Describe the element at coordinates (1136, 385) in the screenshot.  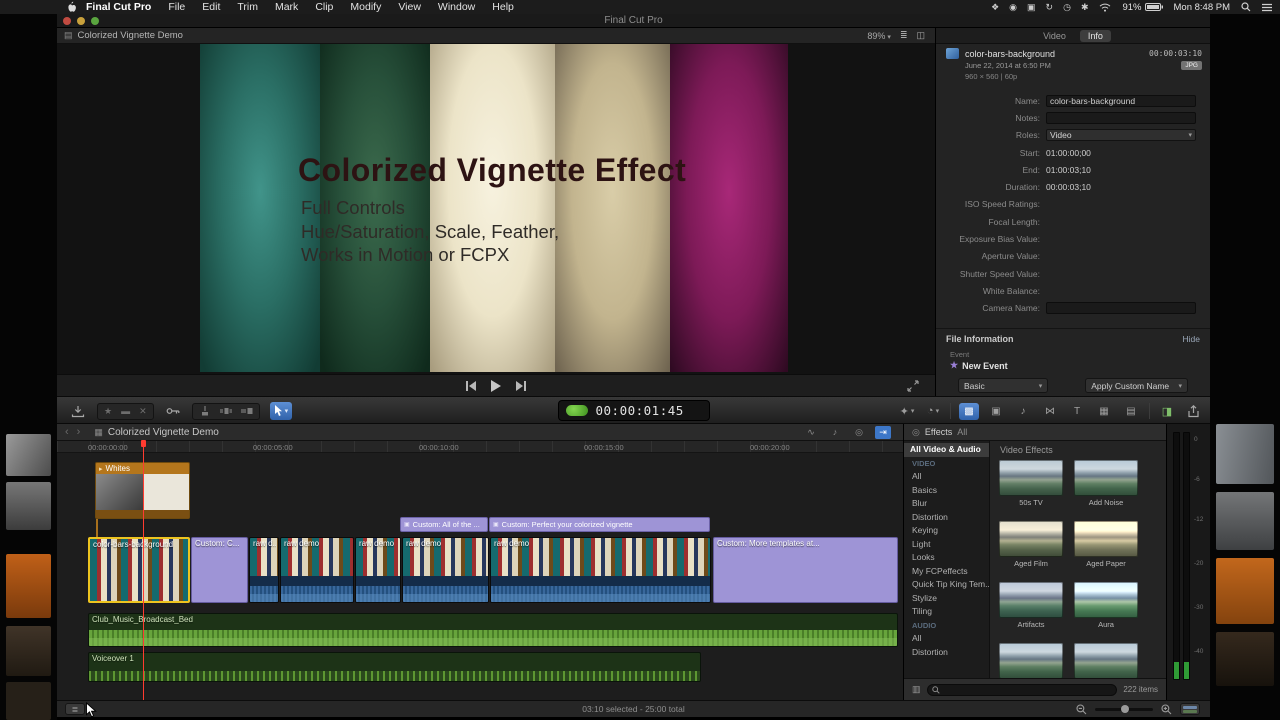
I see `apply-custom-name-dropdown: Apply Custom Name ▾` at that location.